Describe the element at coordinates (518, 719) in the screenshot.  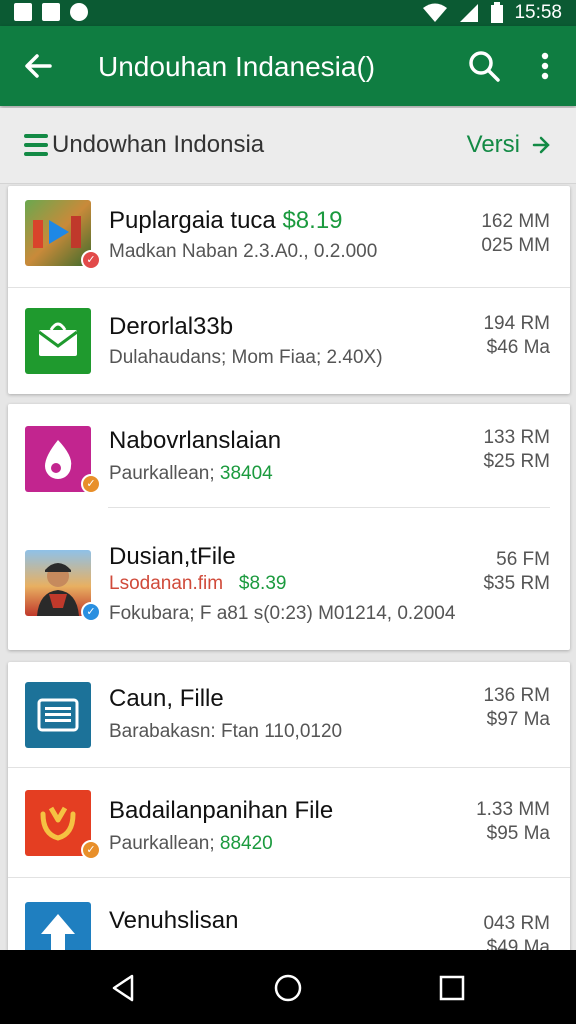
I see `item-size-bottom: $97 Ma` at that location.